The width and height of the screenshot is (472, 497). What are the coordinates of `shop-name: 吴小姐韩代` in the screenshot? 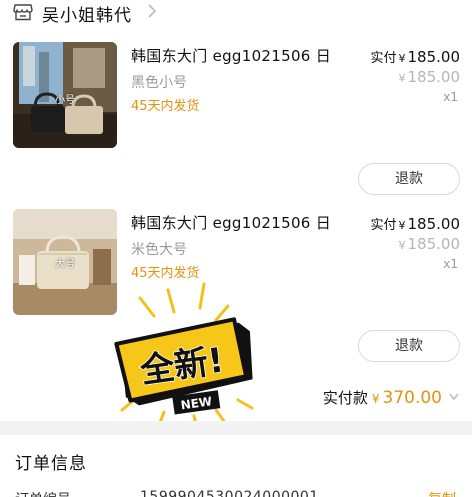 It's located at (87, 16).